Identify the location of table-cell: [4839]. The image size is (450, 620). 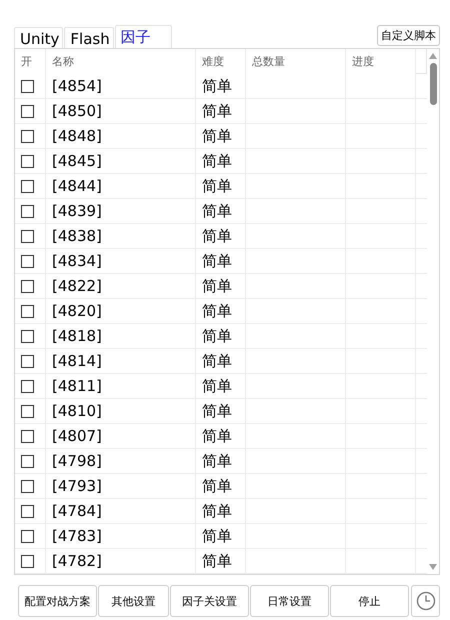
(77, 211).